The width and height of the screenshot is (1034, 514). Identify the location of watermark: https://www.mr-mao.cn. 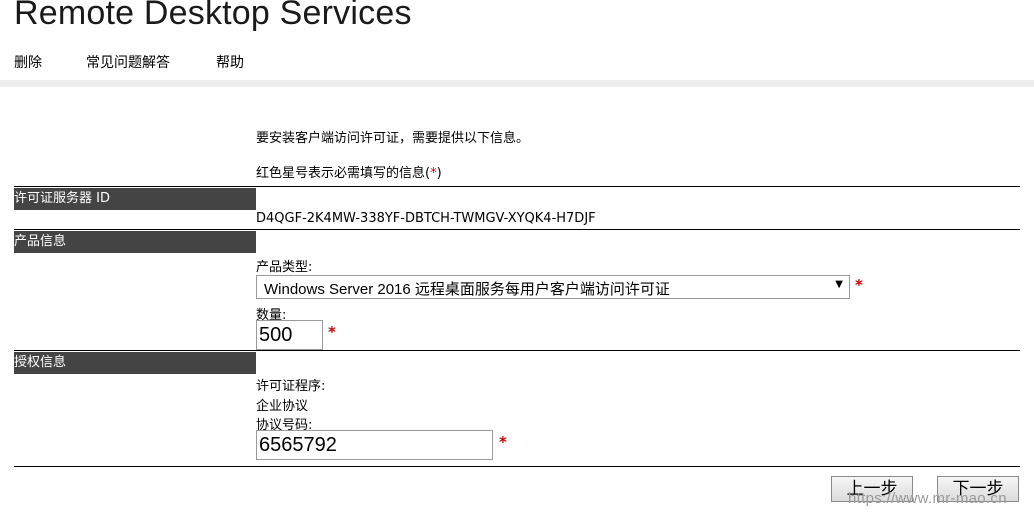
(927, 498).